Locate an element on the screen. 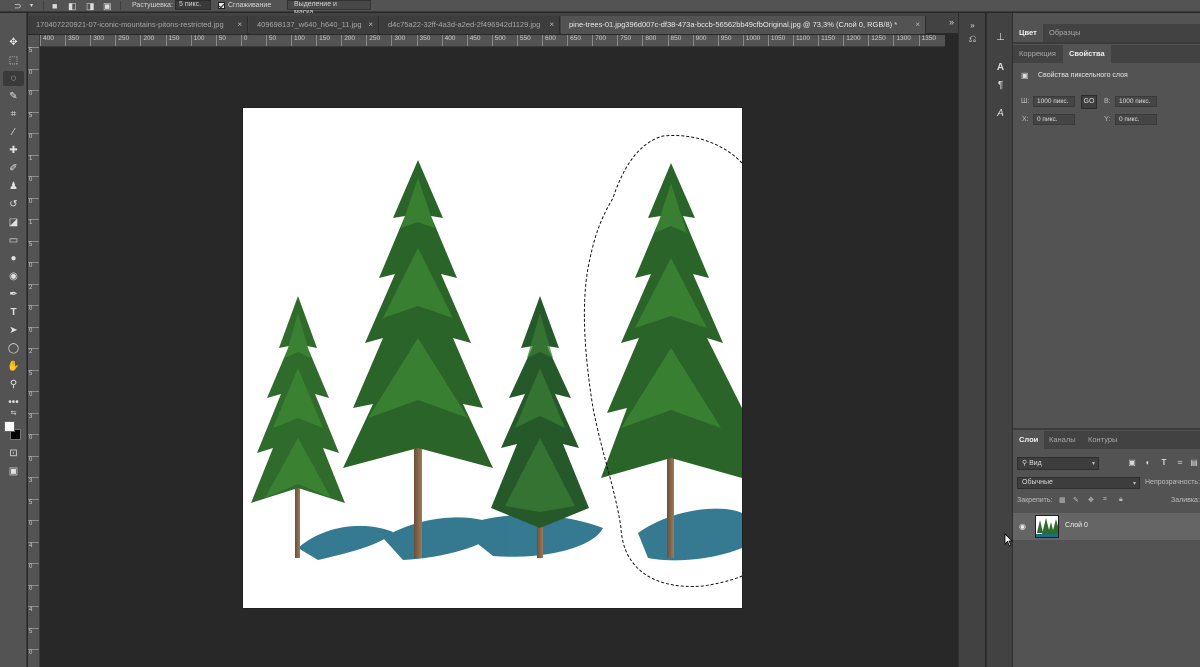  ruler-tick: 200 is located at coordinates (147, 40).